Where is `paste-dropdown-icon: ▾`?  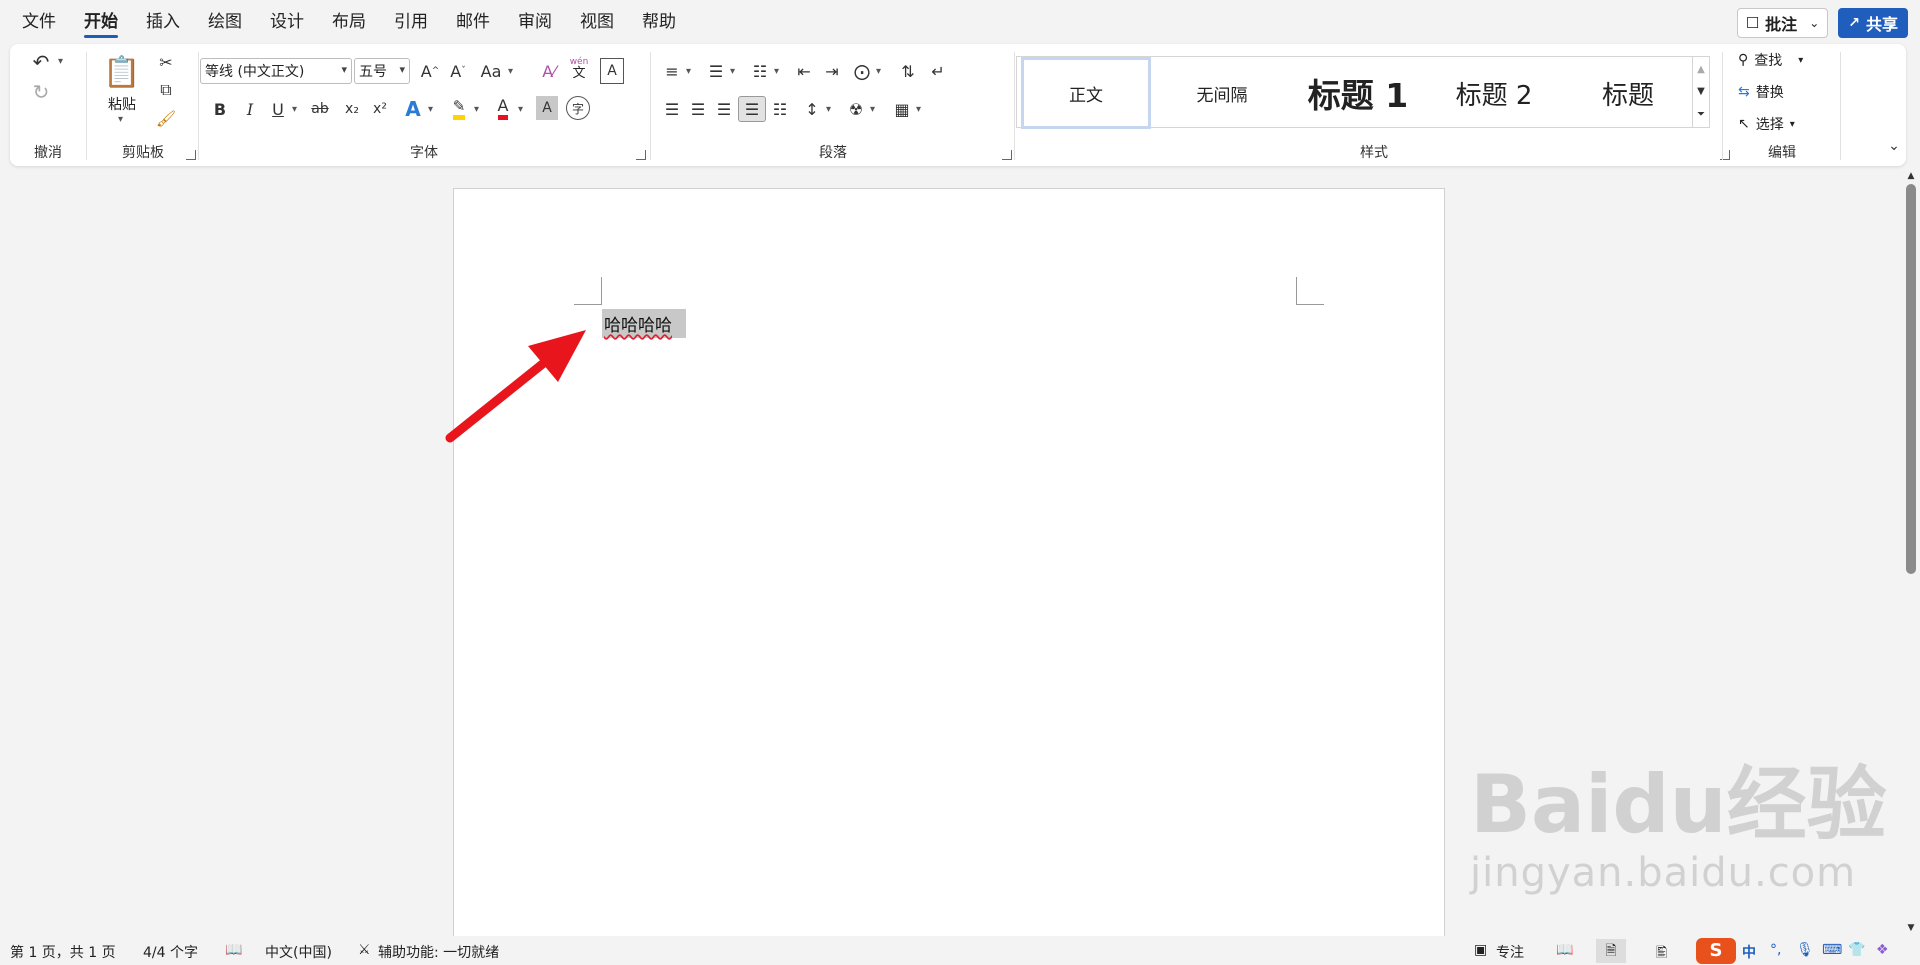 paste-dropdown-icon: ▾ is located at coordinates (120, 119).